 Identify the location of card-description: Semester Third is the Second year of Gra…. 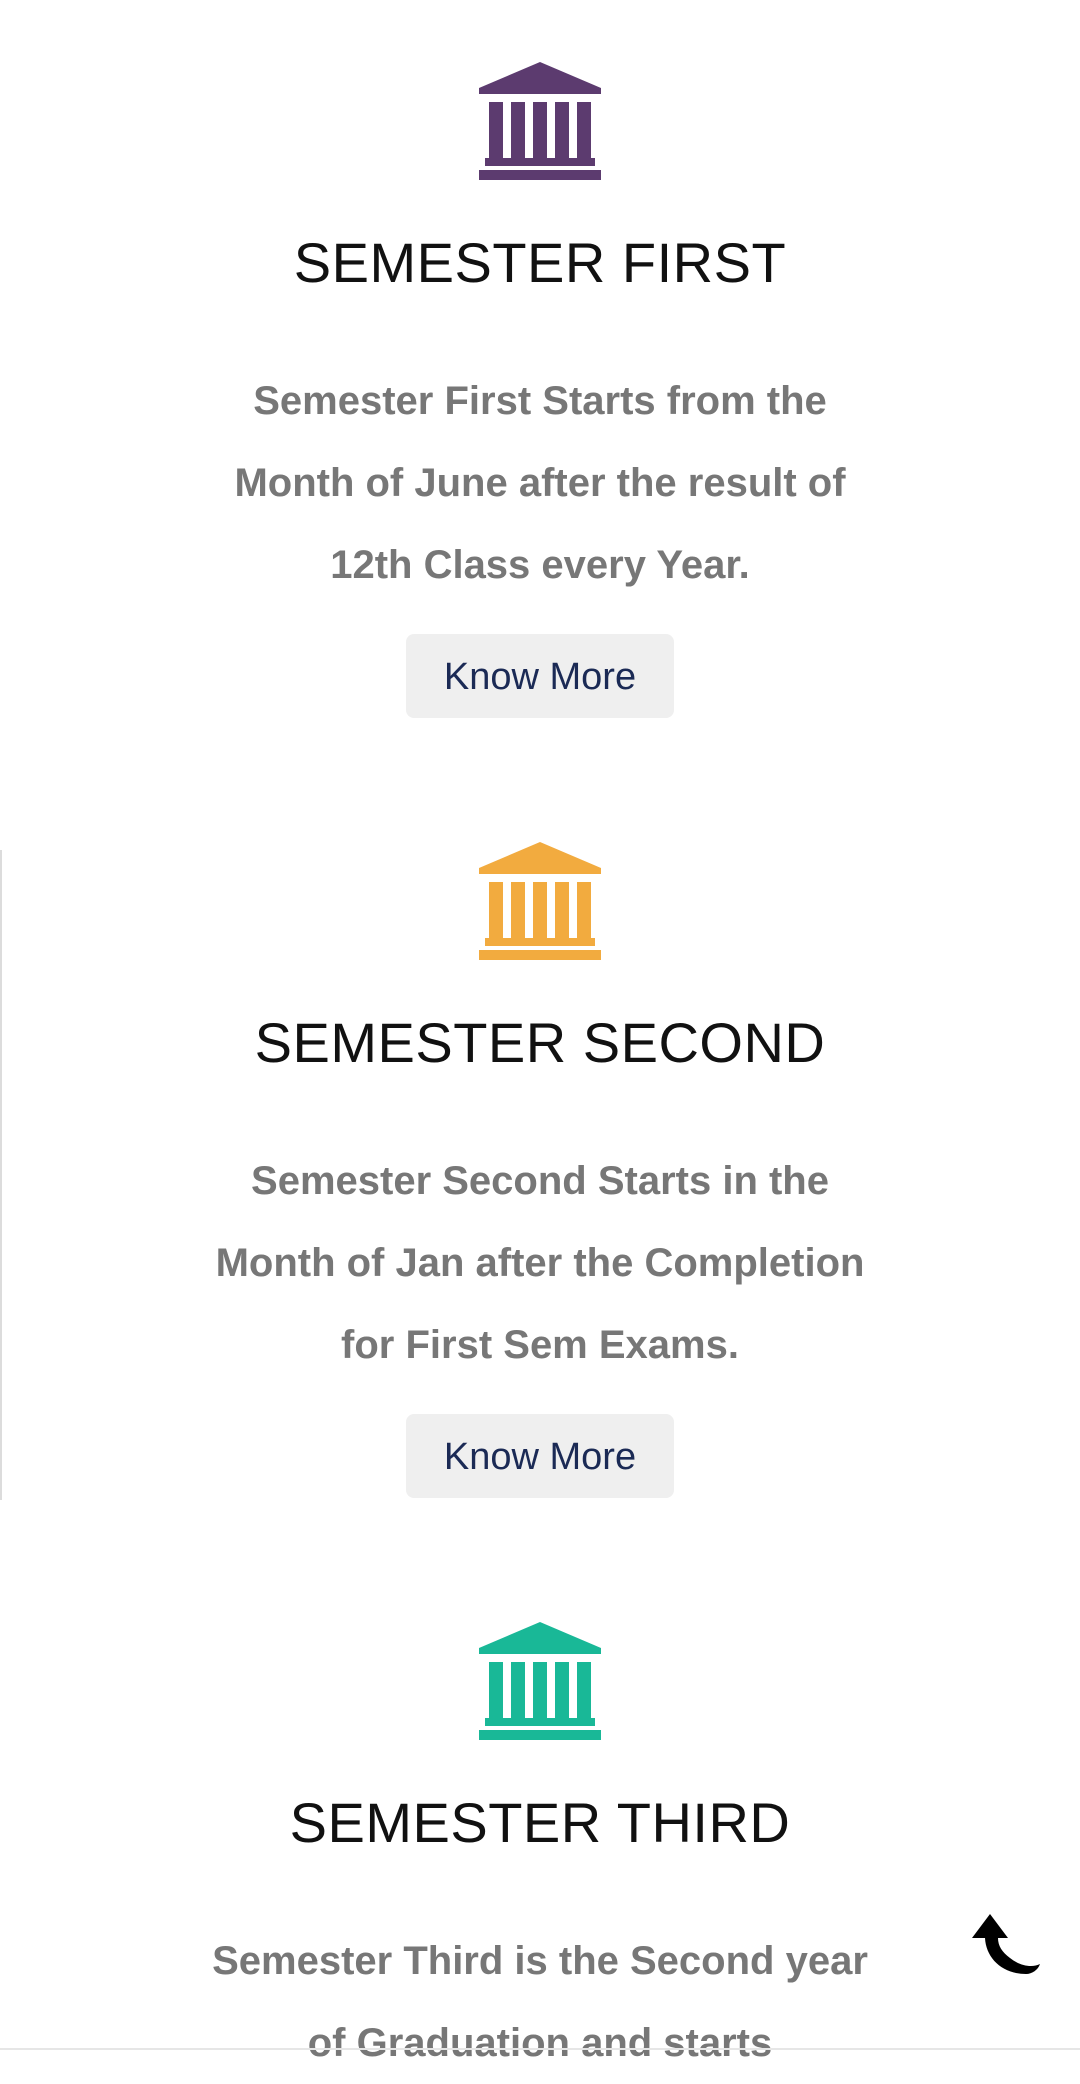
(540, 2002).